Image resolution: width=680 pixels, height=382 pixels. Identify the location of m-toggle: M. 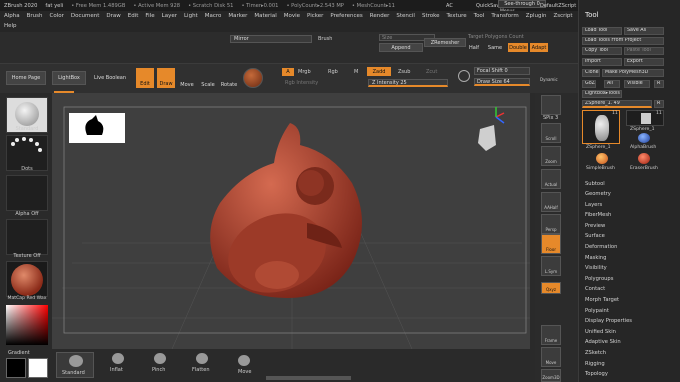
(356, 72).